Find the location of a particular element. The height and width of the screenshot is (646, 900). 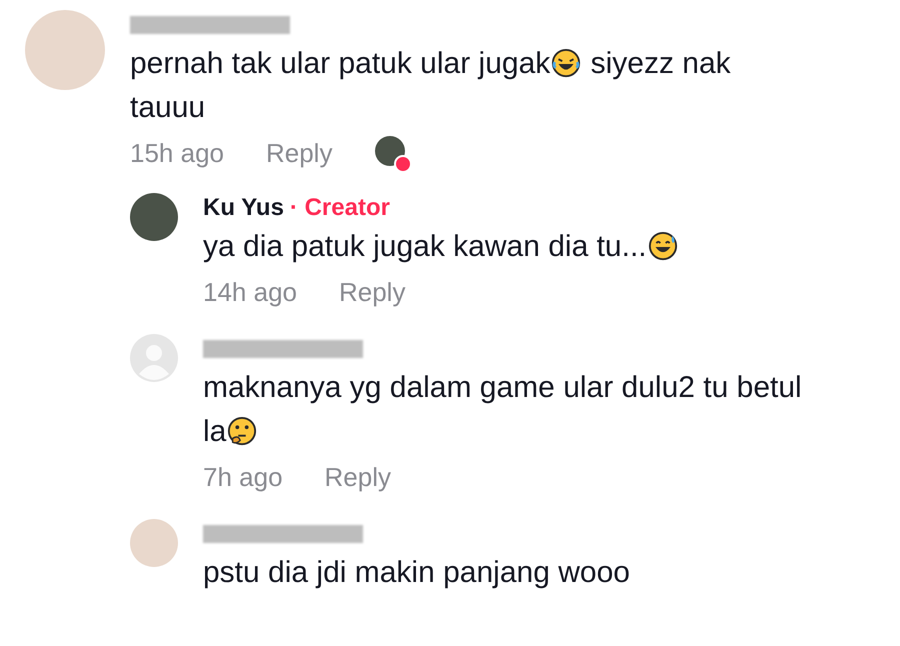

comment-text: pstu dia jdi makin panjang wooo is located at coordinates (416, 573).